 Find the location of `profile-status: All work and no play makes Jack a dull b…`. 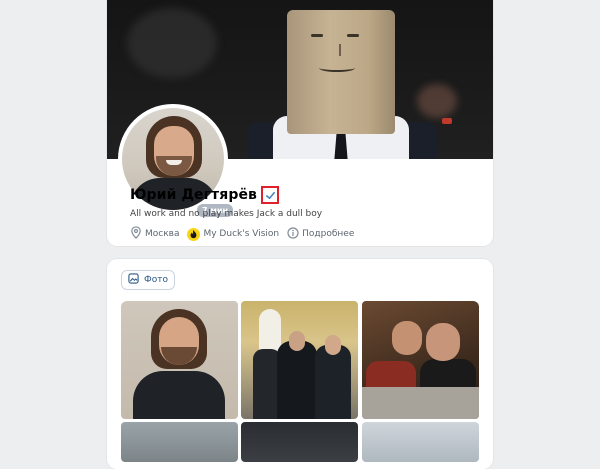

profile-status: All work and no play makes Jack a dull b… is located at coordinates (226, 214).